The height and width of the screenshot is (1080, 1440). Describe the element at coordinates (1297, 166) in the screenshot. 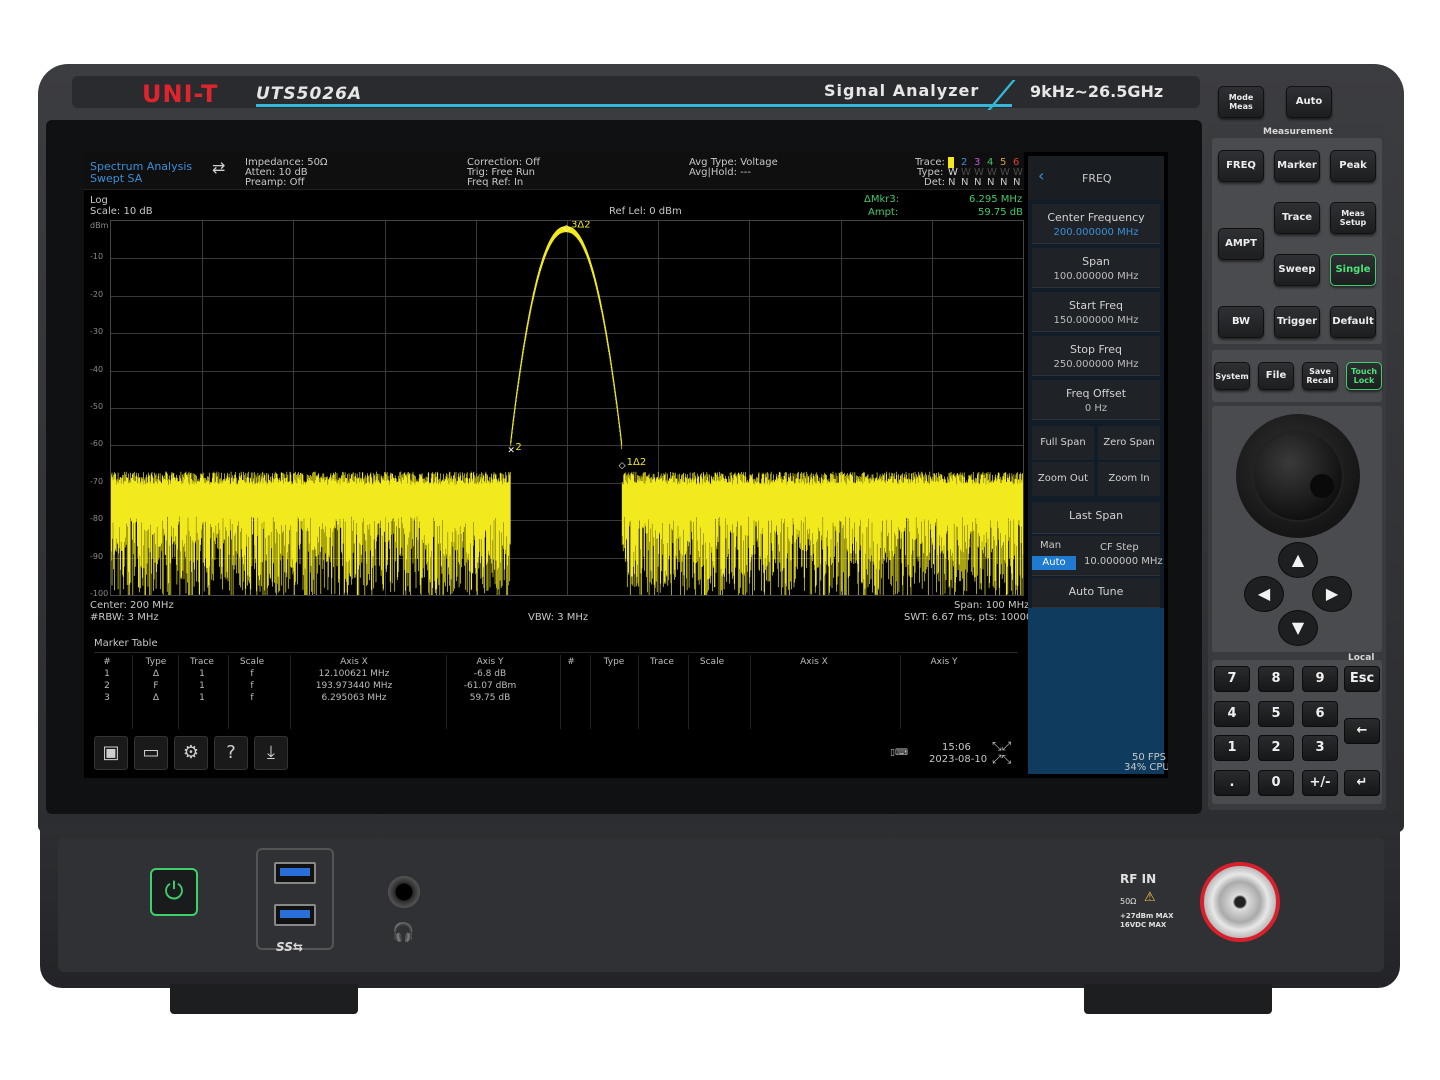

I see `marker-key: Marker` at that location.